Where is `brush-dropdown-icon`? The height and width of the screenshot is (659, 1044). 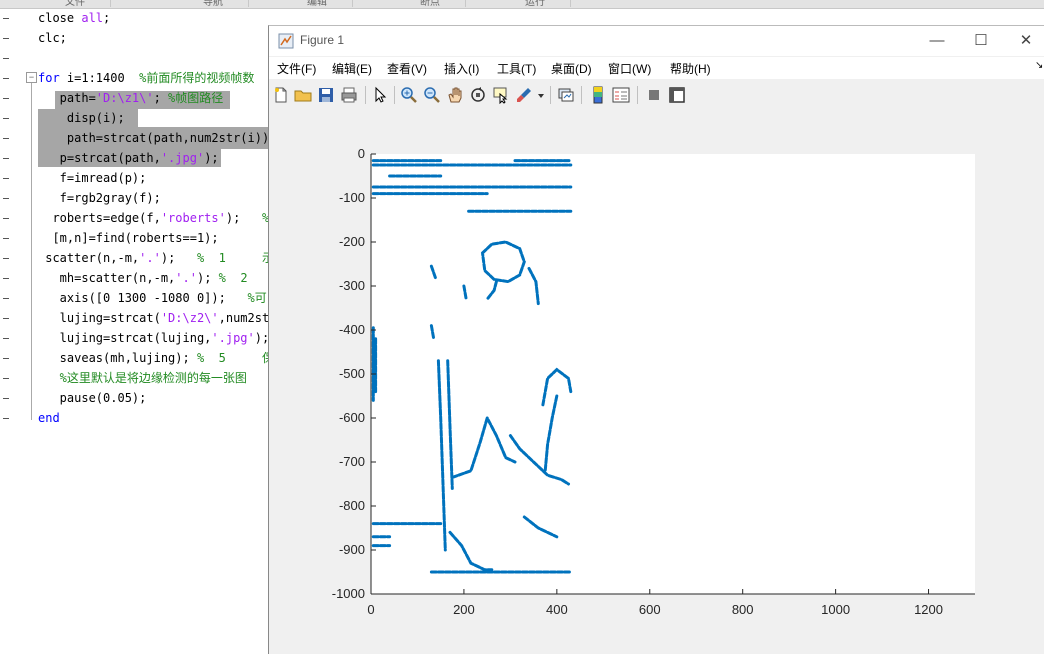
brush-dropdown-icon is located at coordinates (541, 95).